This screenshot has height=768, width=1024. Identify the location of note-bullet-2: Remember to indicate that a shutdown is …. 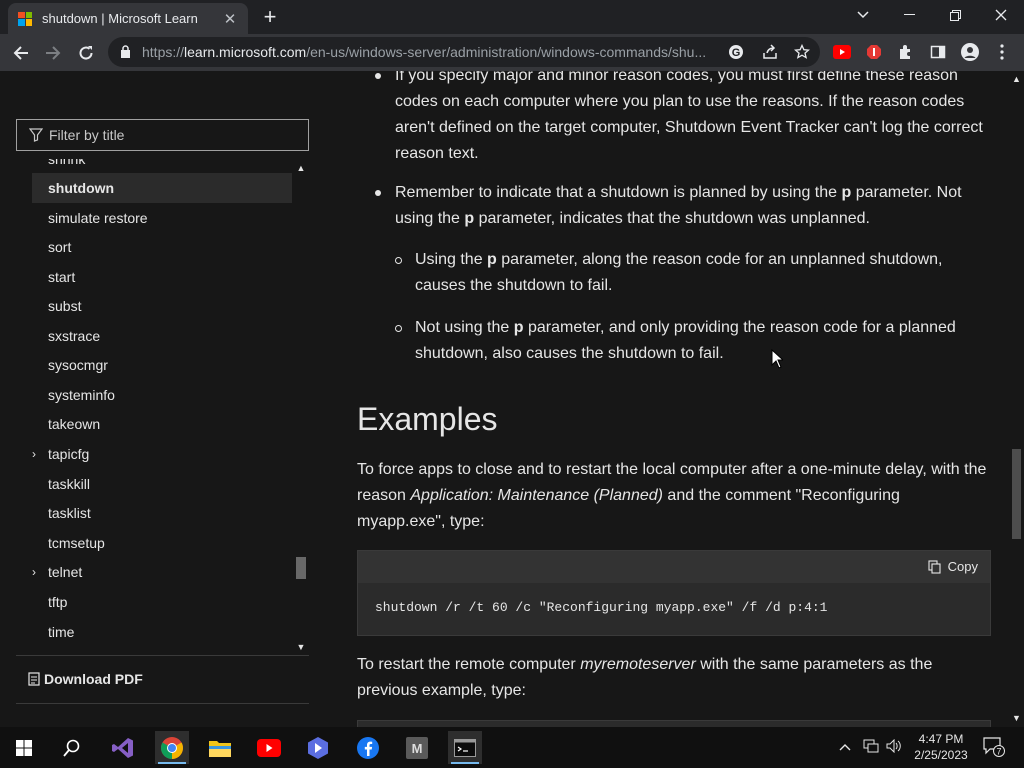
(678, 205).